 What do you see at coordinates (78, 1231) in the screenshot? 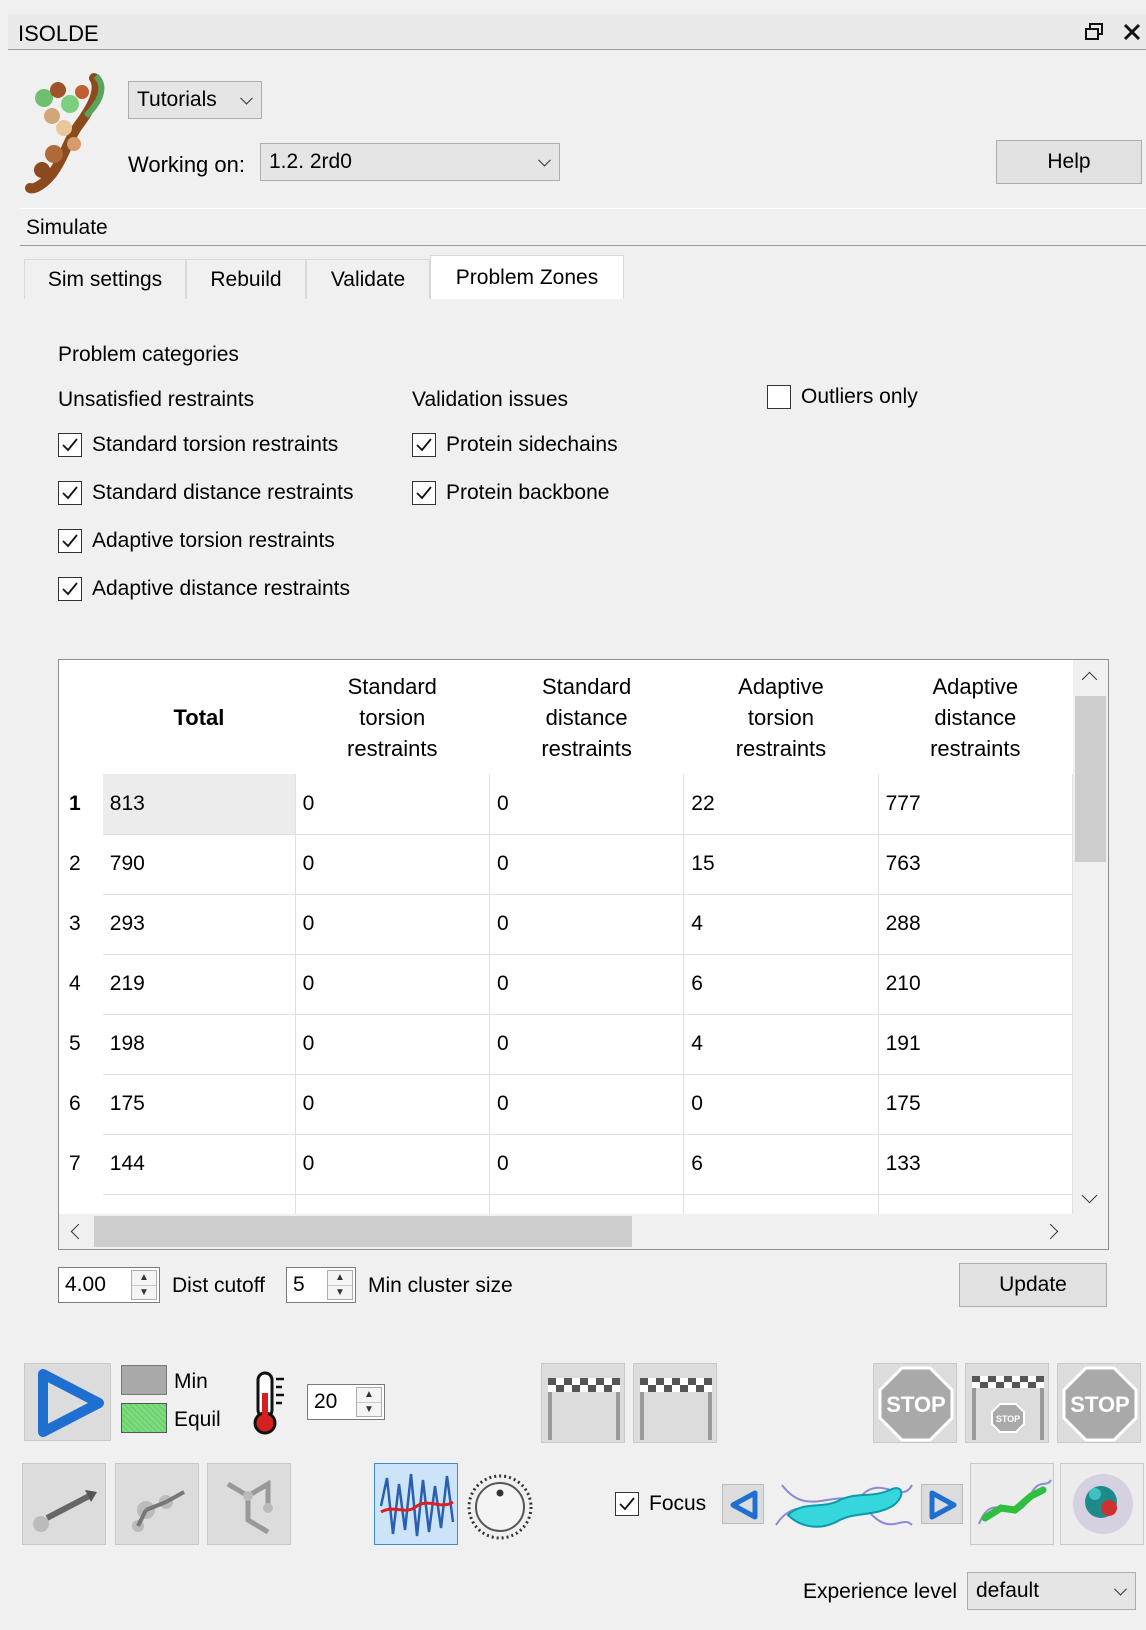
I see `scroll-left-icon` at bounding box center [78, 1231].